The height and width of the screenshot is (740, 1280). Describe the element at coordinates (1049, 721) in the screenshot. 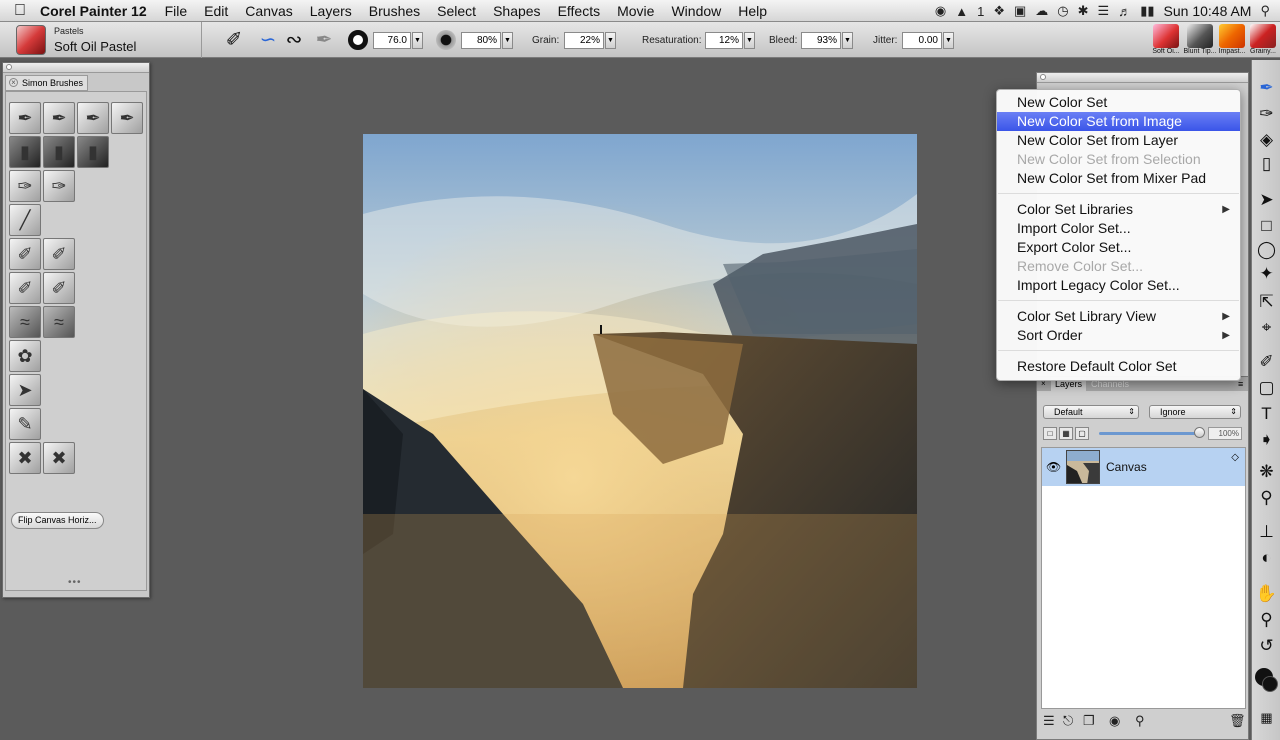

I see `layer-commands-icon: ☰` at that location.